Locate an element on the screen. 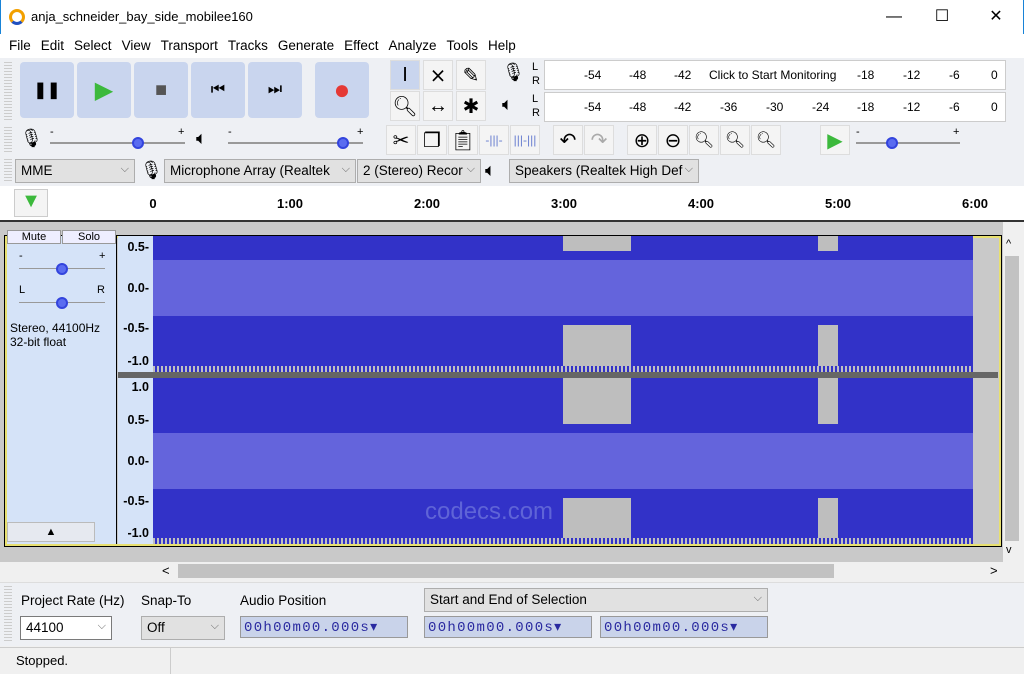  snap-to-select: Off ⌵ is located at coordinates (183, 628).